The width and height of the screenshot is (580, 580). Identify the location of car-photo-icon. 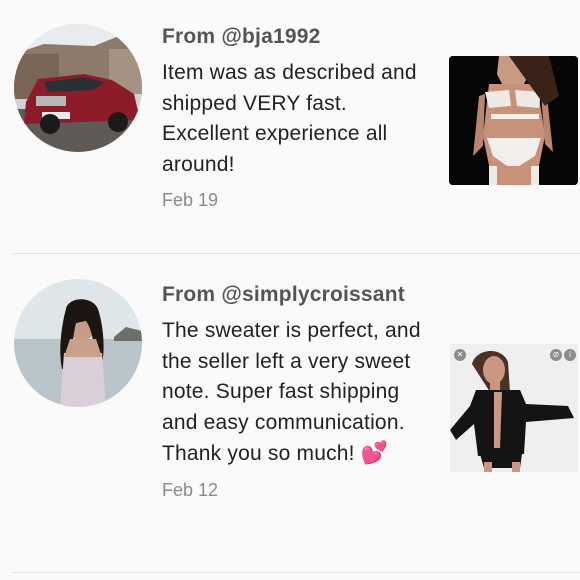
(78, 88).